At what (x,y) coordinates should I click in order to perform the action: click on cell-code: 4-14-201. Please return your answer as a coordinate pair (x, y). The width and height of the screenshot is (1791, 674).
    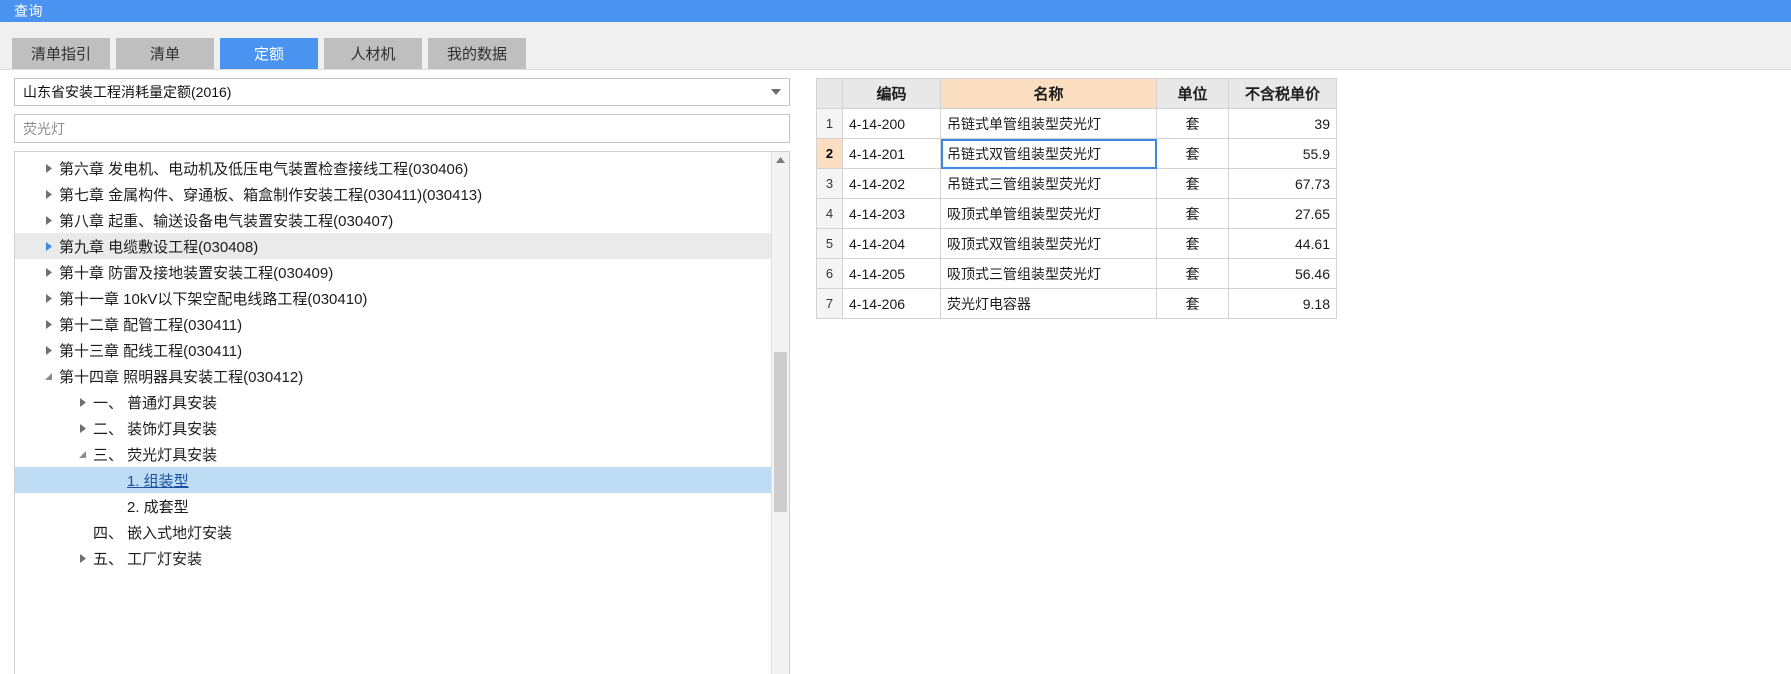
    Looking at the image, I should click on (891, 153).